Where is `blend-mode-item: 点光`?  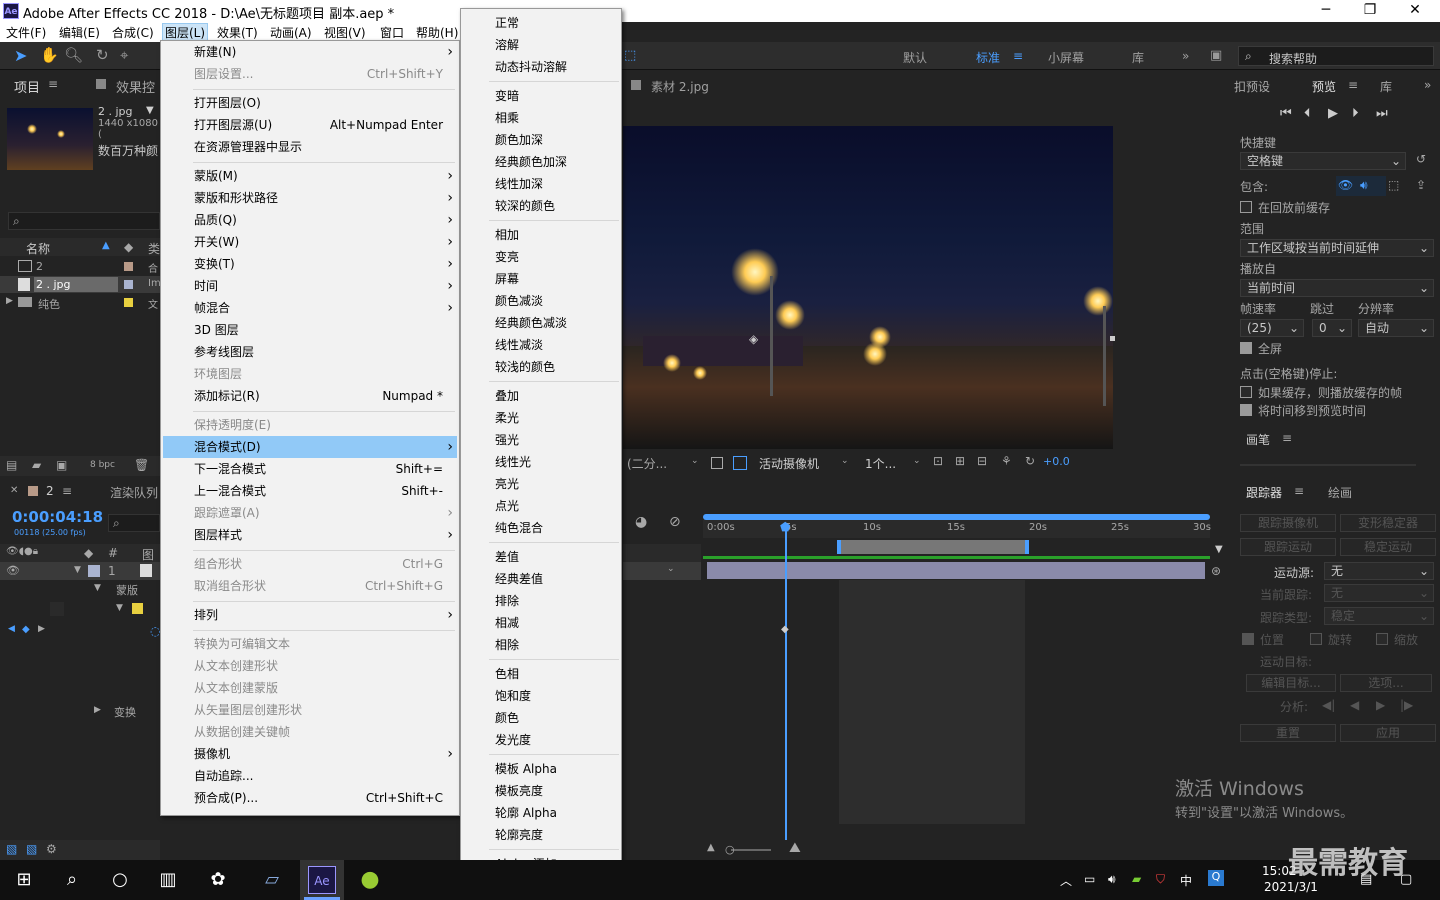 blend-mode-item: 点光 is located at coordinates (541, 506).